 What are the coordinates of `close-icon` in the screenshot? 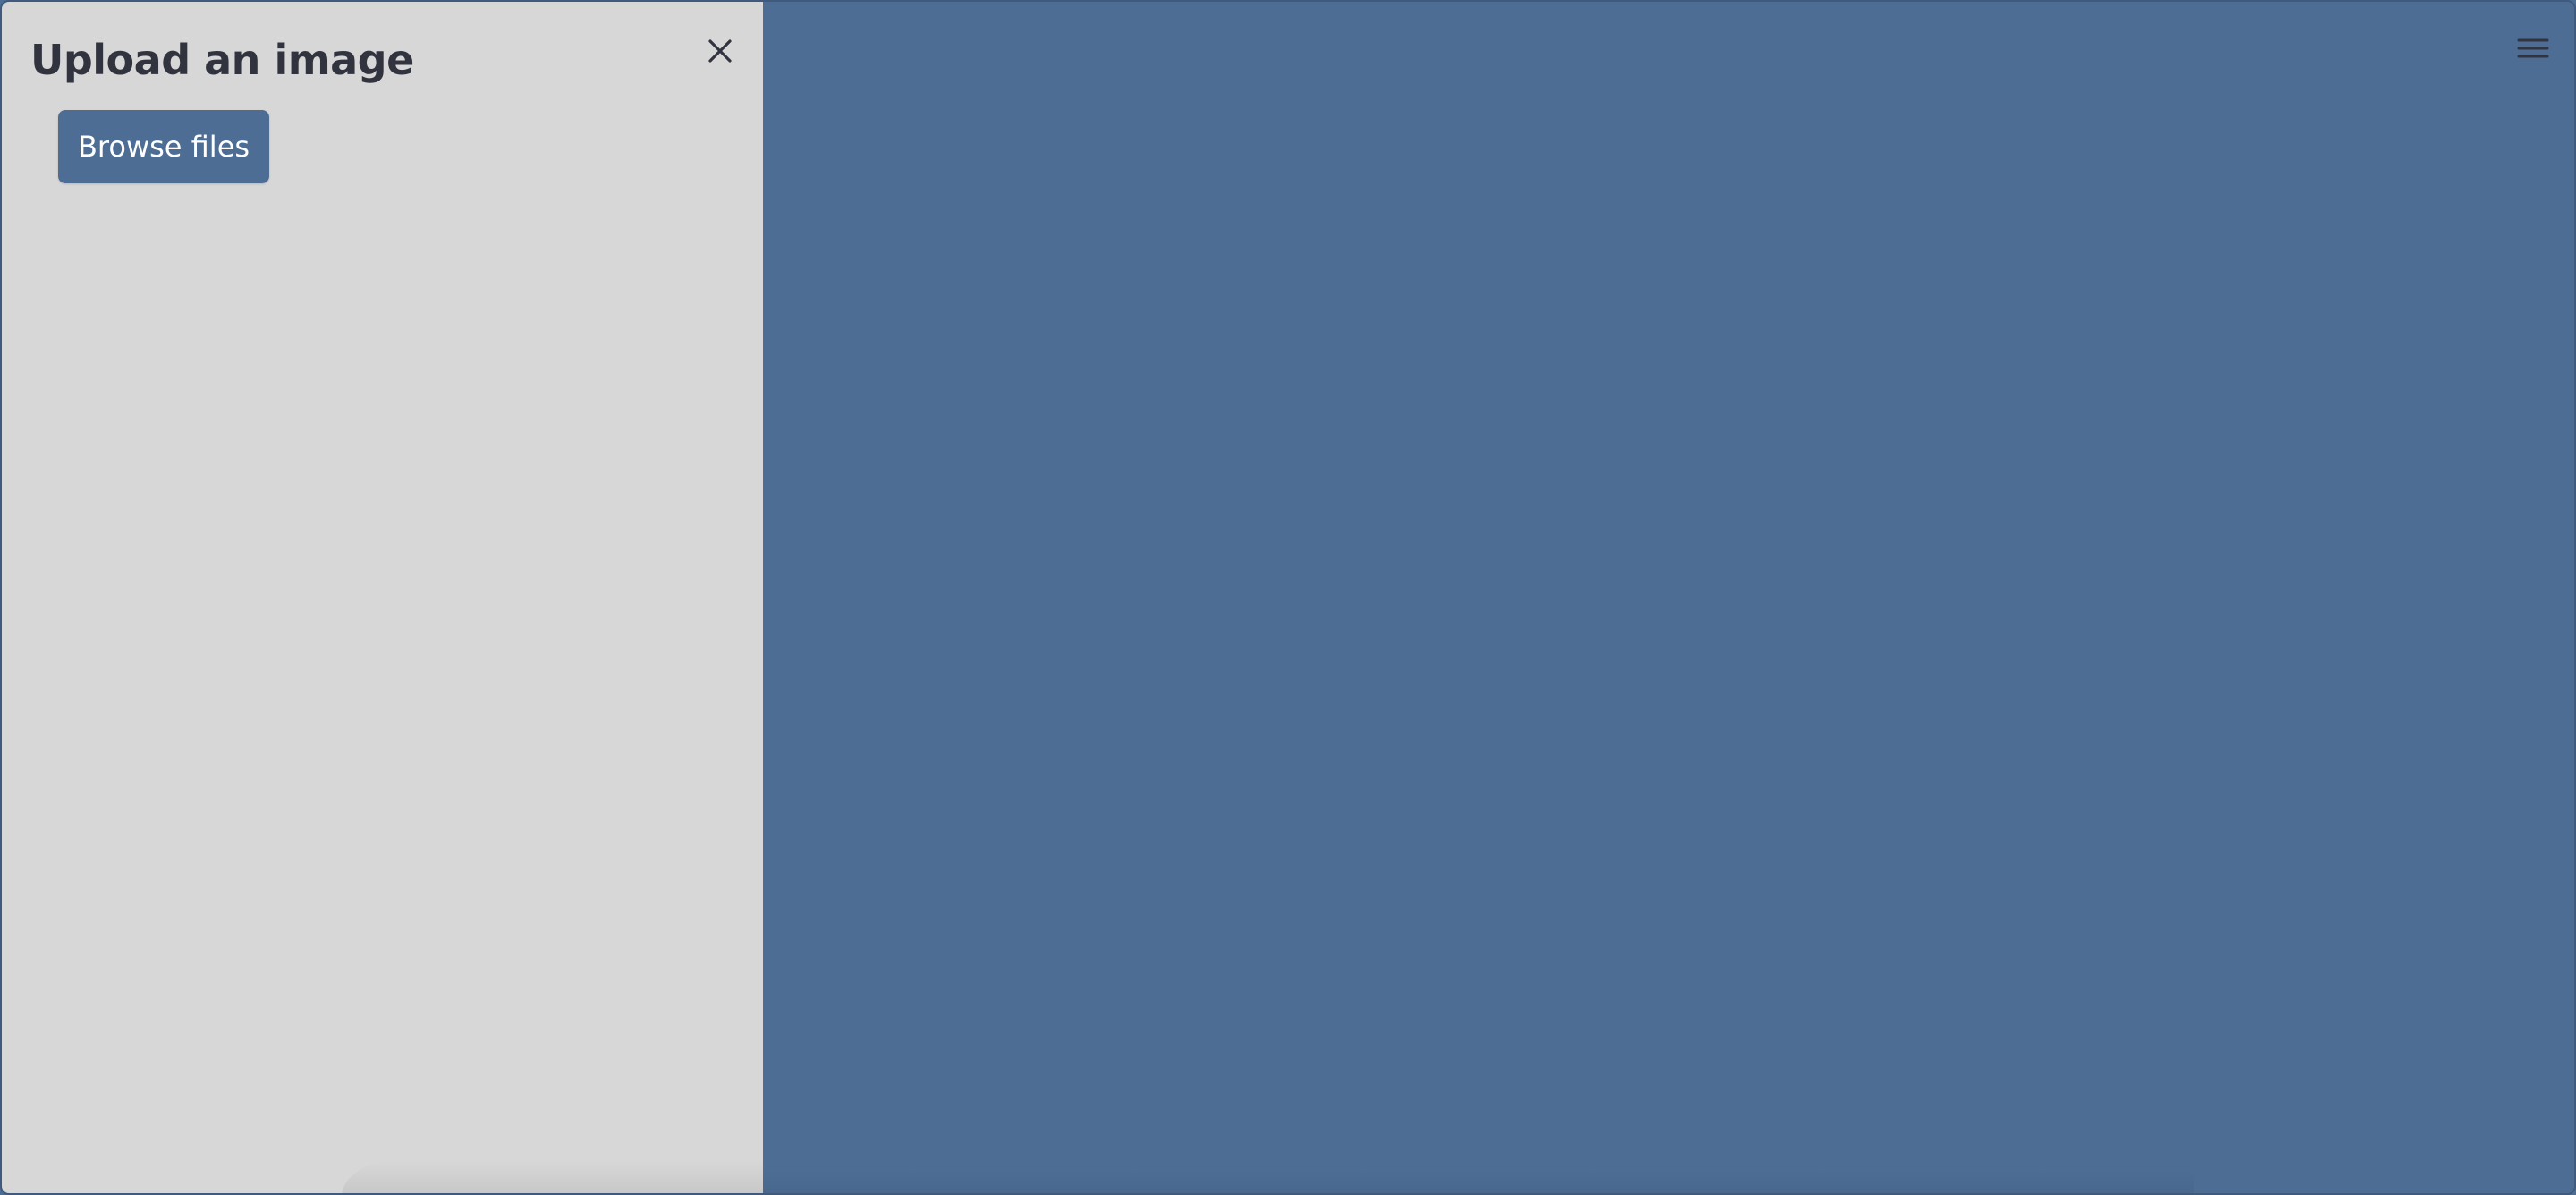 It's located at (720, 51).